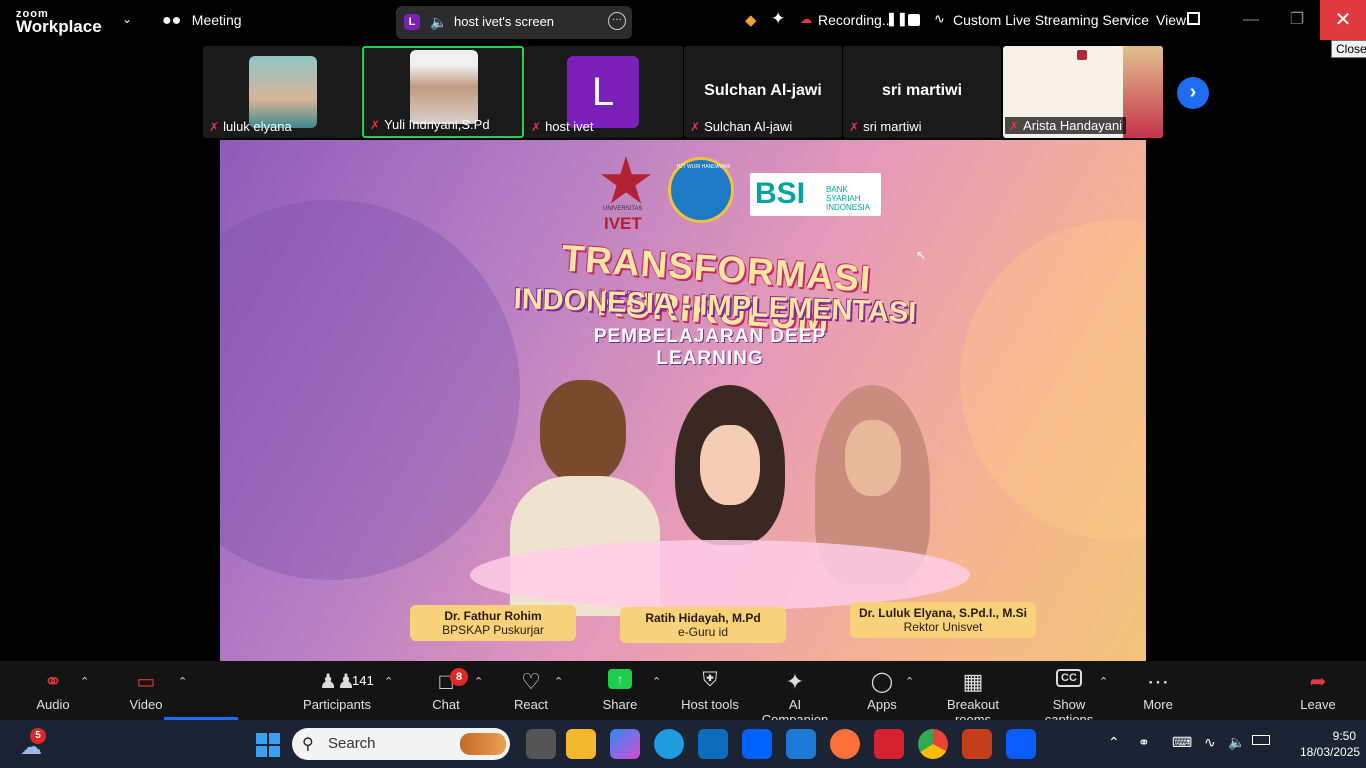  I want to click on participant-tile: L ✗ host ivet, so click(604, 92).